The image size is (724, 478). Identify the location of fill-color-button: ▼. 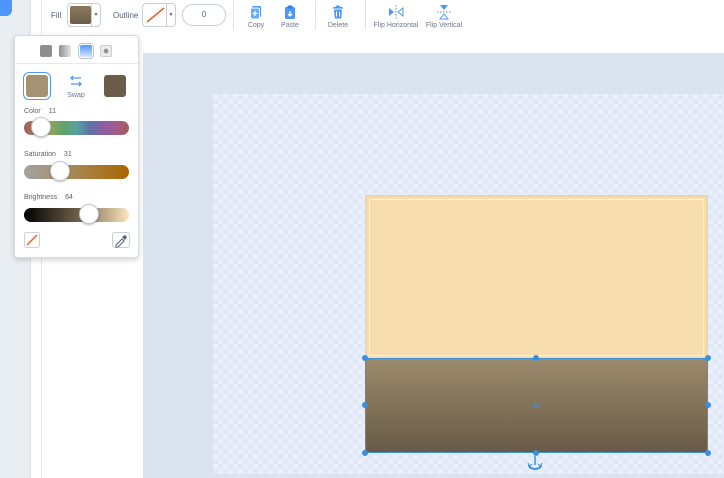
(84, 15).